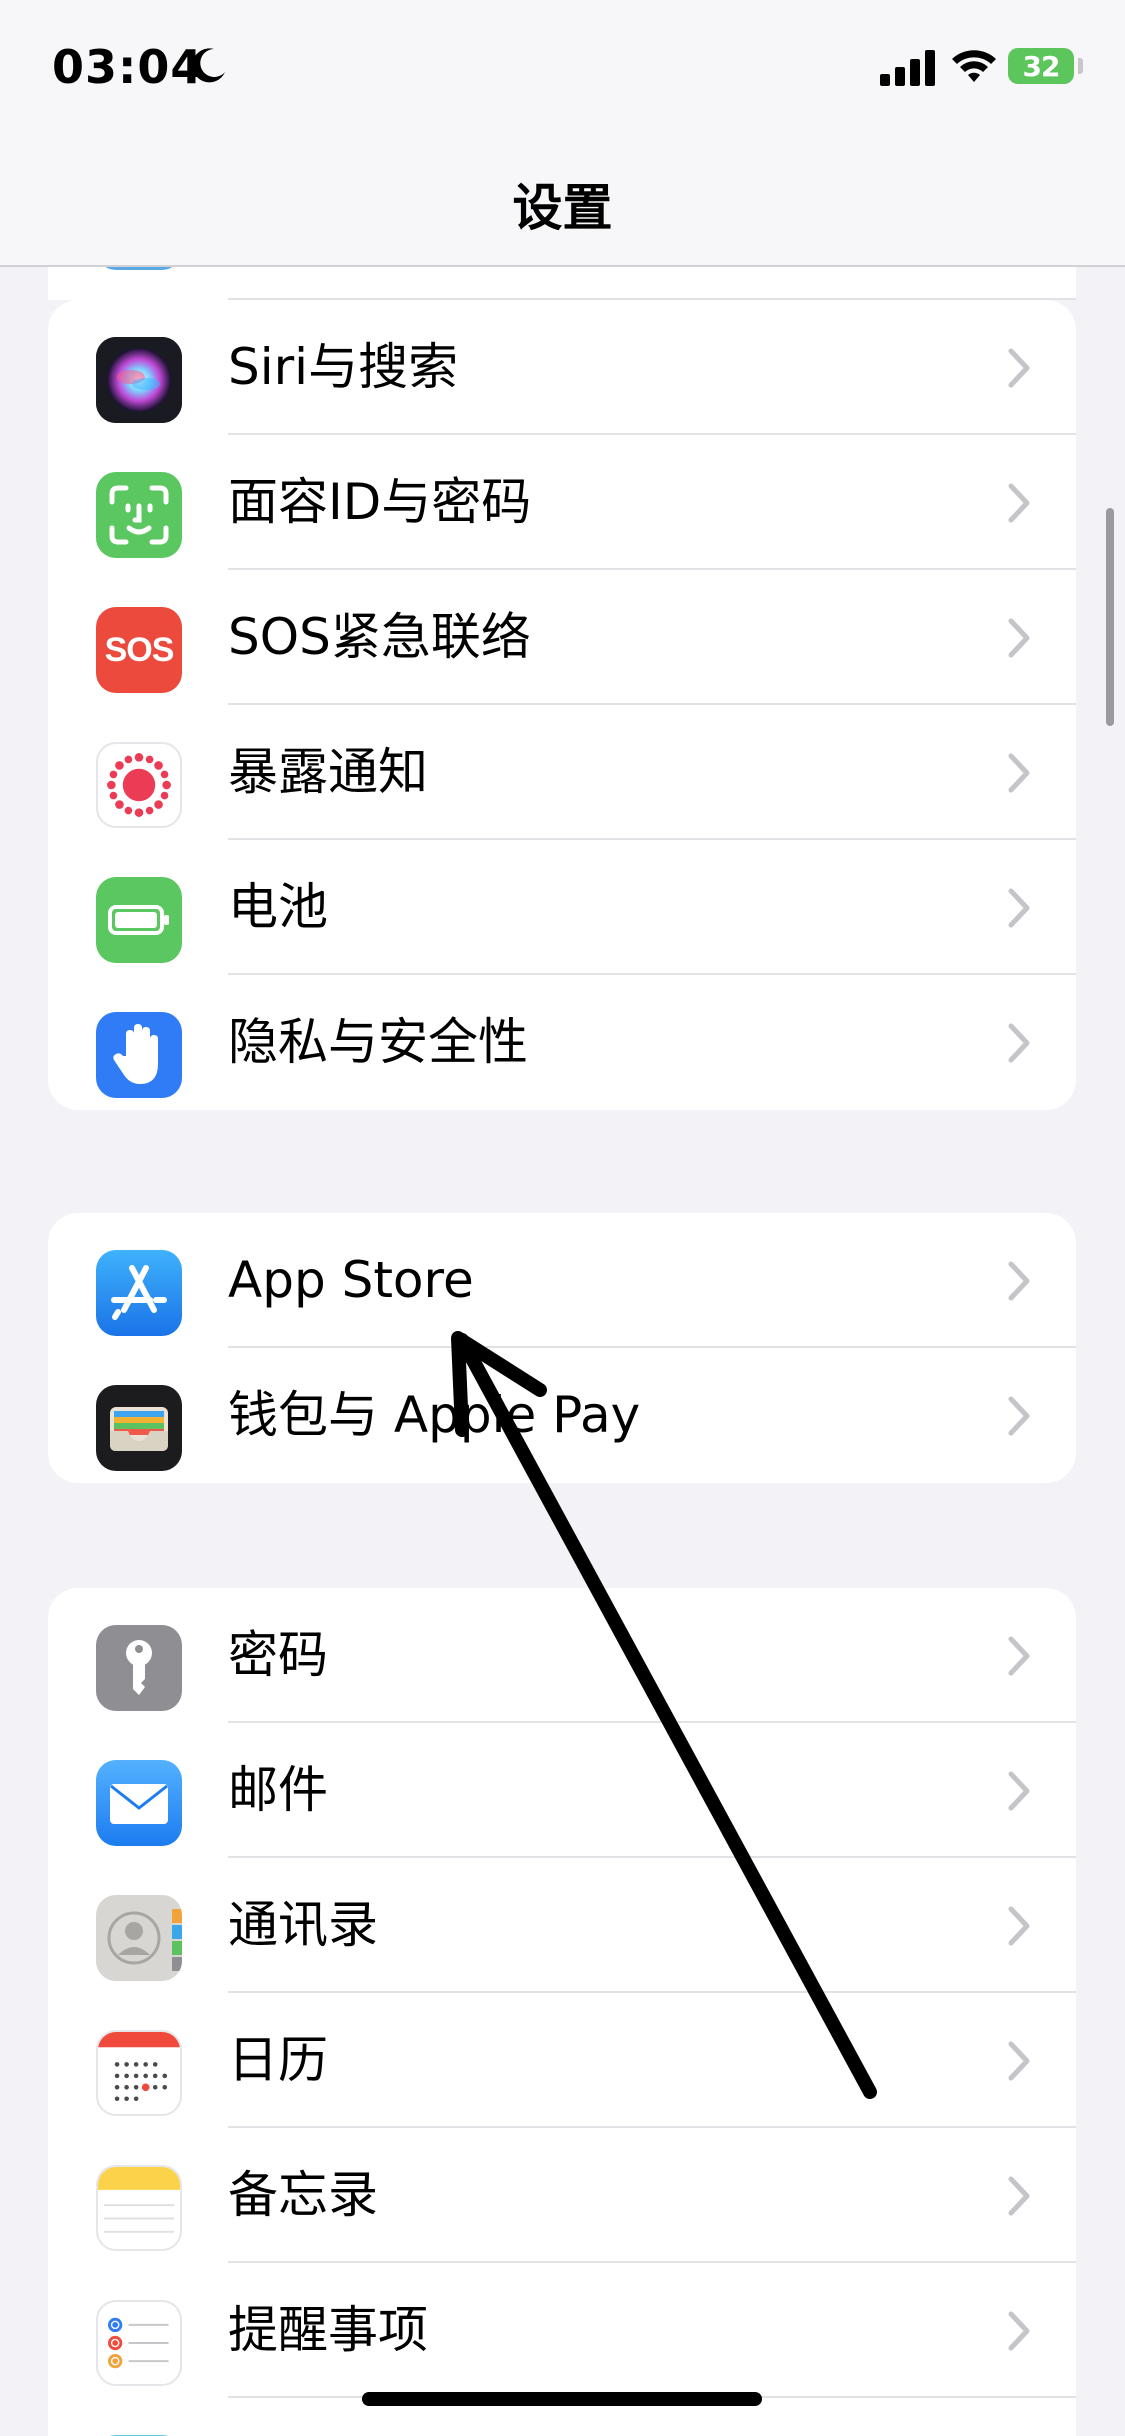 This screenshot has width=1125, height=2436. I want to click on settings-row-privacy: 隐私与安全性, so click(562, 1042).